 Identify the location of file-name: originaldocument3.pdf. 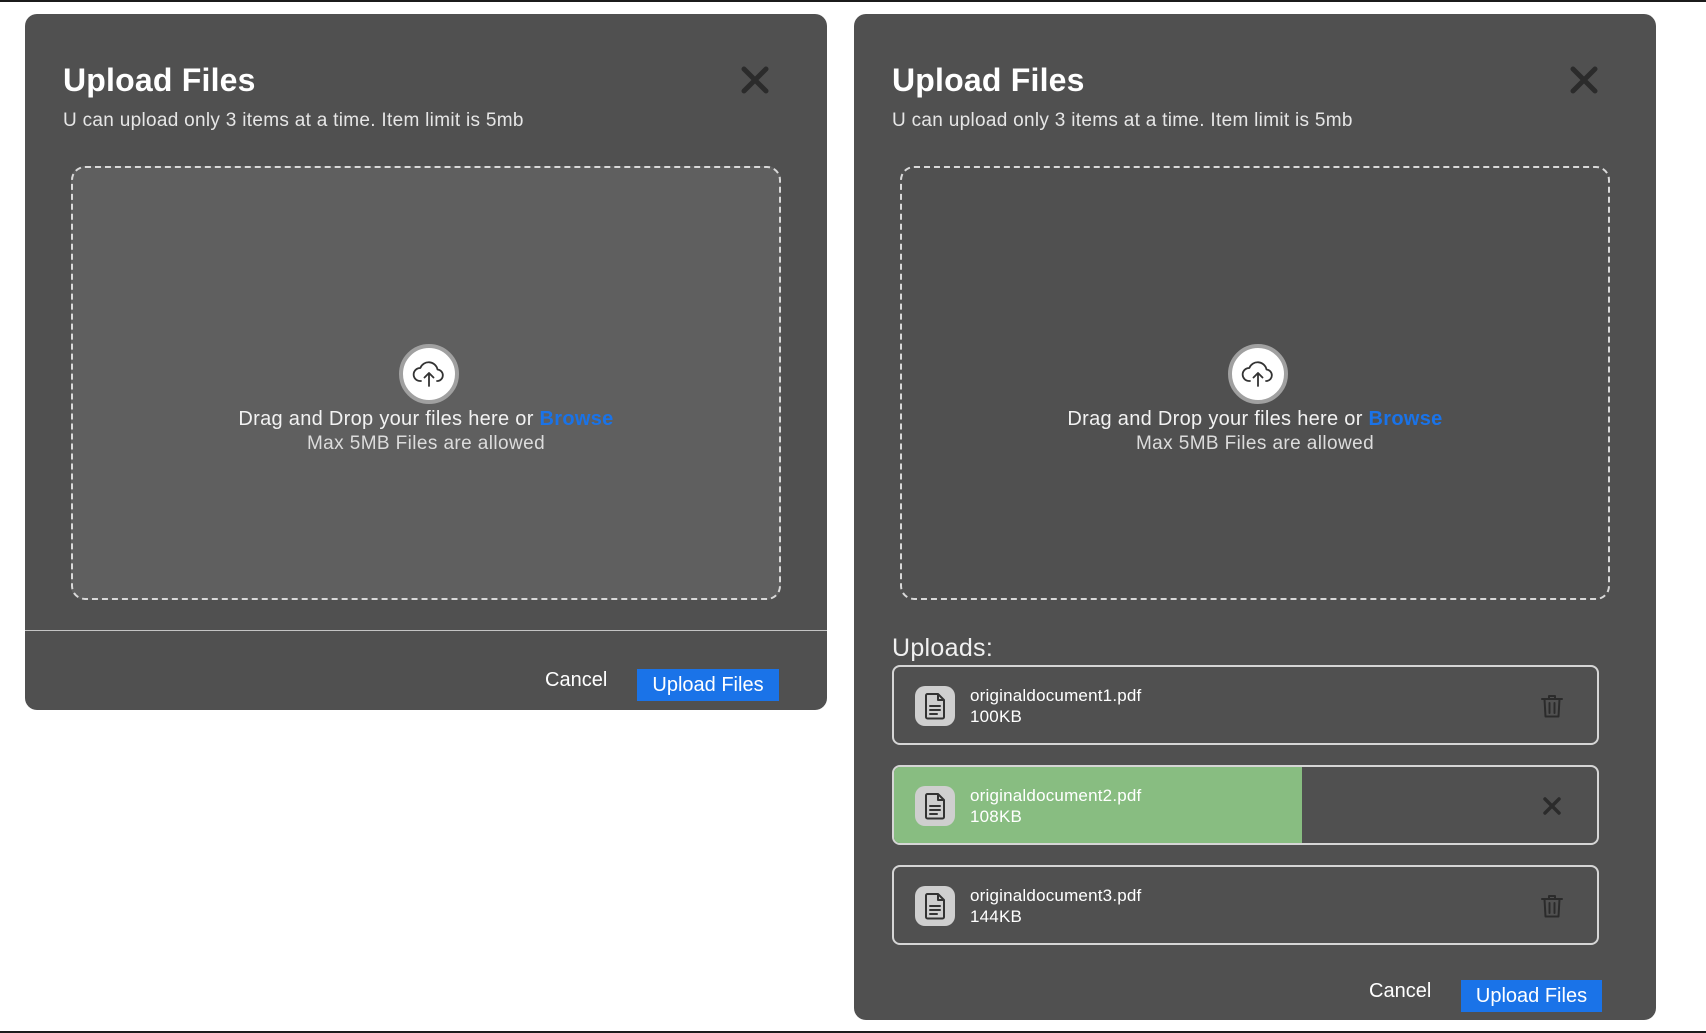
(1056, 895).